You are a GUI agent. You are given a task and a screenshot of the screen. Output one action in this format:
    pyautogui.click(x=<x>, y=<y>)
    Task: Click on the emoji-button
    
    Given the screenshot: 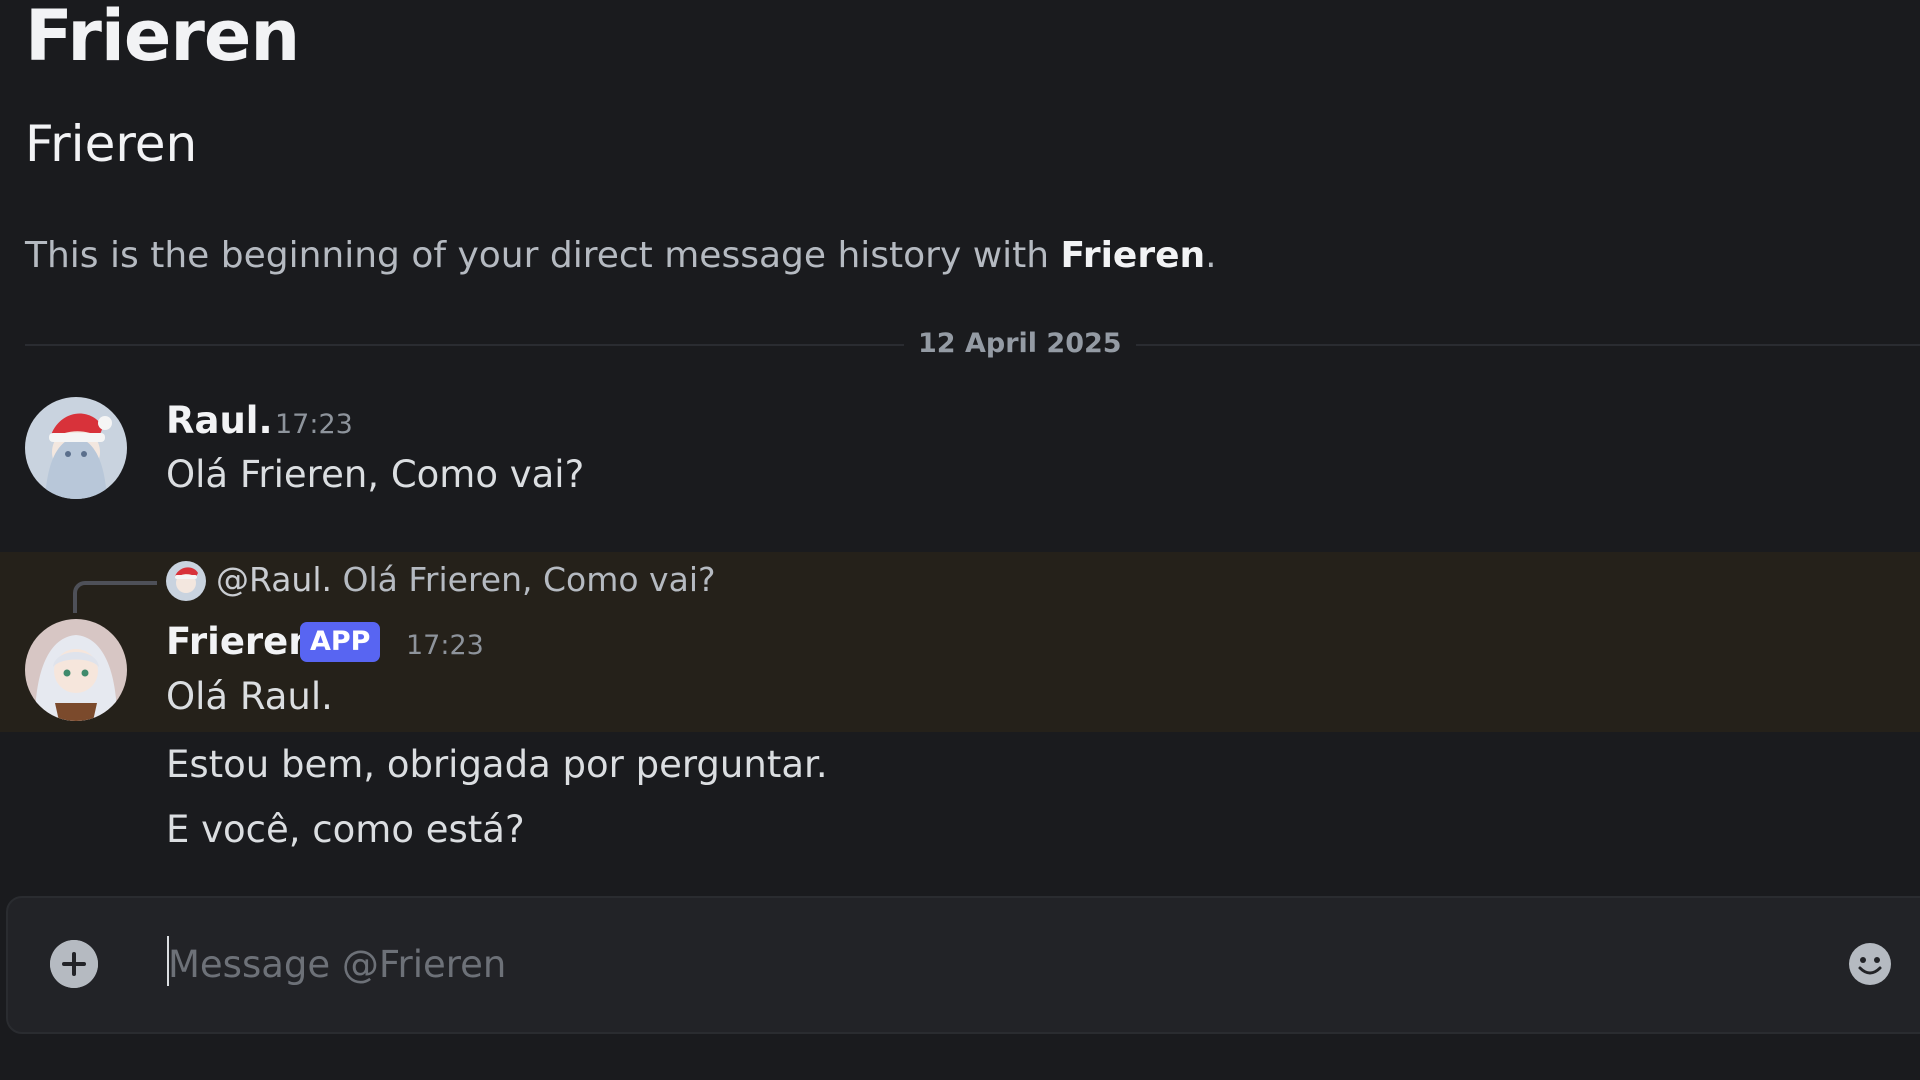 What is the action you would take?
    pyautogui.click(x=1870, y=964)
    